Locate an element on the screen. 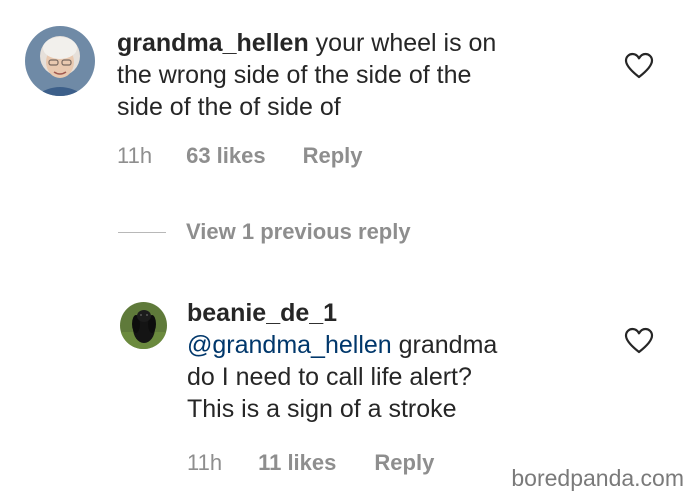 The width and height of the screenshot is (700, 502). comment-body-line2: the wrong side of the side of the is located at coordinates (294, 75).